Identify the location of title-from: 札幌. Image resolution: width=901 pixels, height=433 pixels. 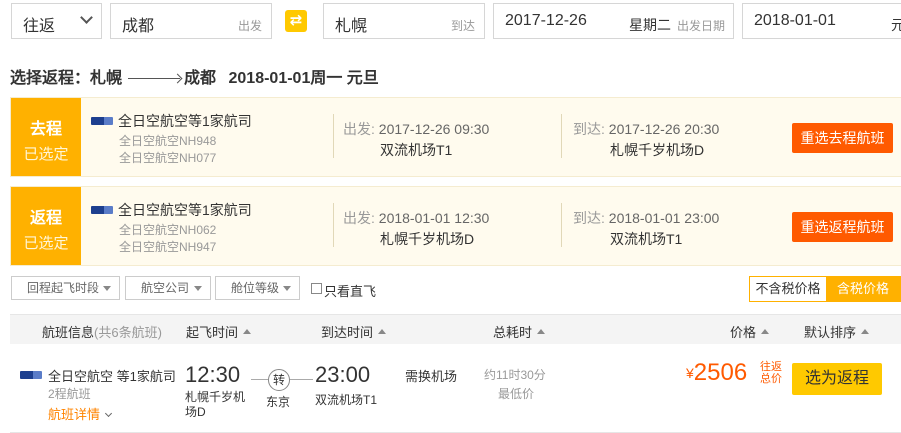
(106, 78).